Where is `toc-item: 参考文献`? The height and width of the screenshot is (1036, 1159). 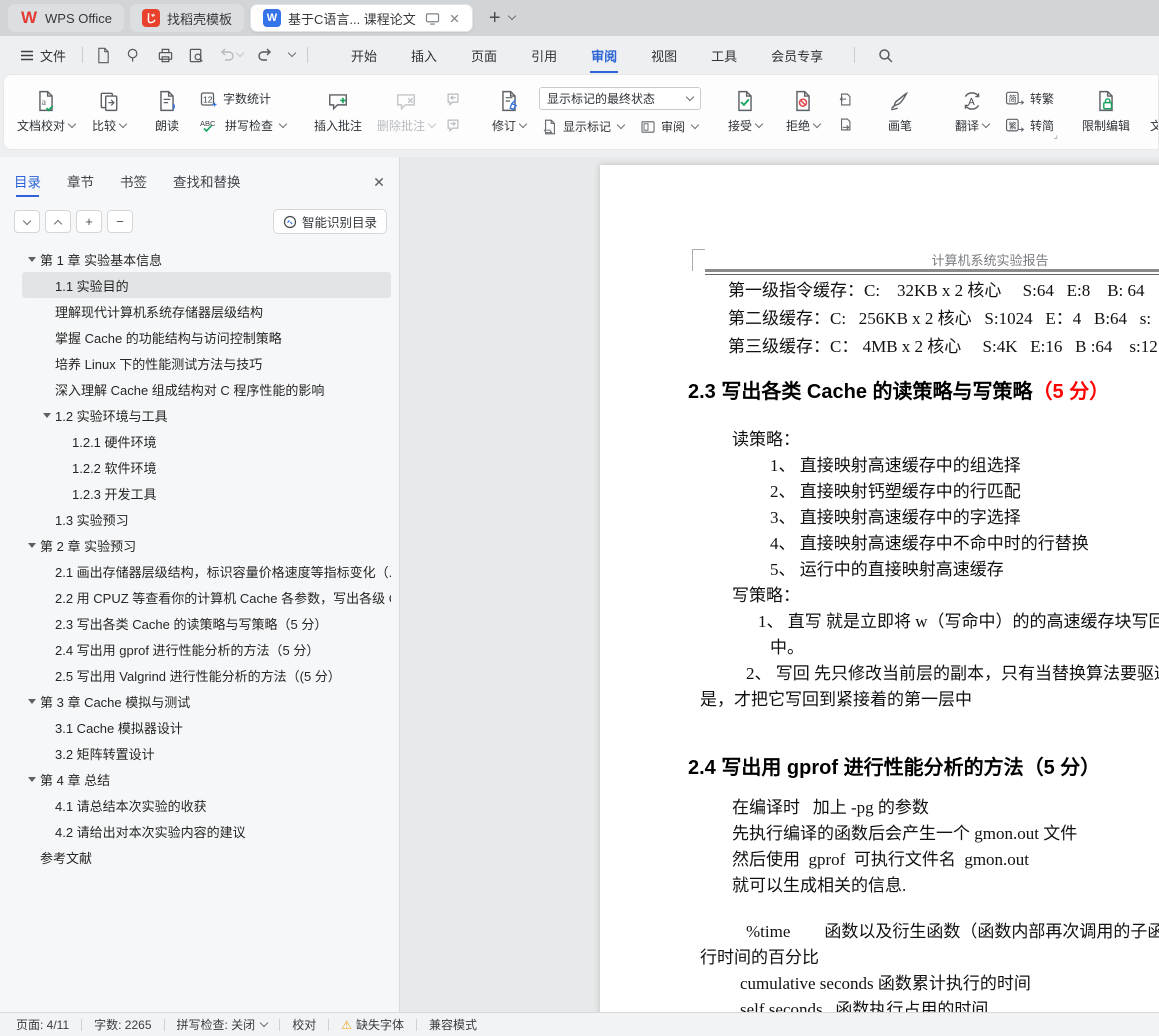 toc-item: 参考文献 is located at coordinates (206, 857).